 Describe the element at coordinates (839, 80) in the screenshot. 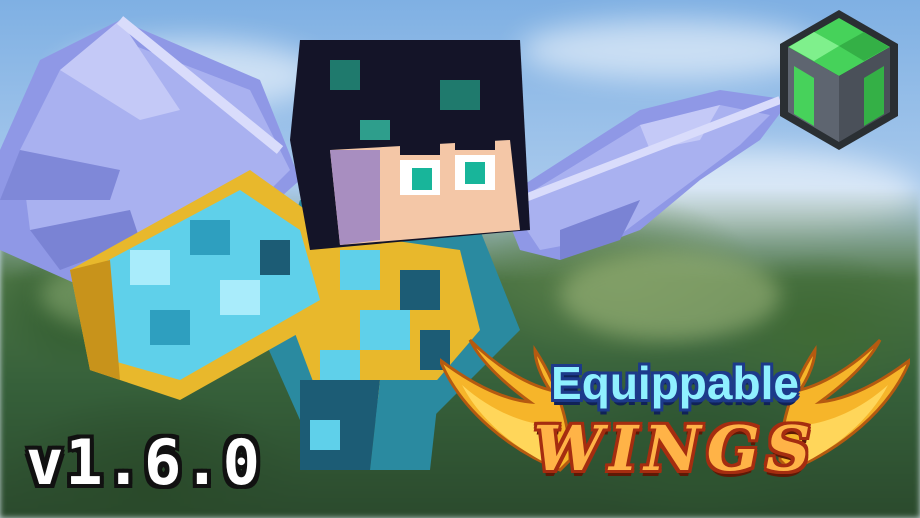

I see `cube-logo-icon` at that location.